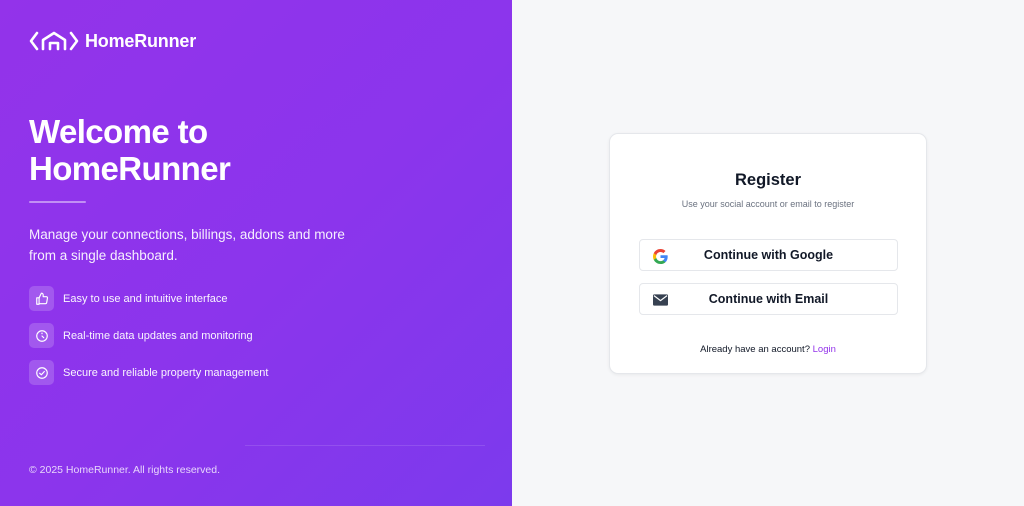 The height and width of the screenshot is (506, 1024). I want to click on feature-item: Real-time data updates and monitoring, so click(148, 335).